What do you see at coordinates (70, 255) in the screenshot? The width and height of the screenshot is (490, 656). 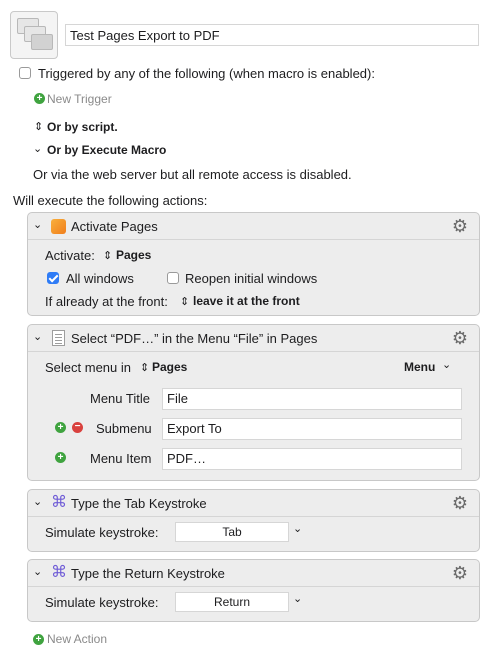 I see `activate-label: Activate:` at bounding box center [70, 255].